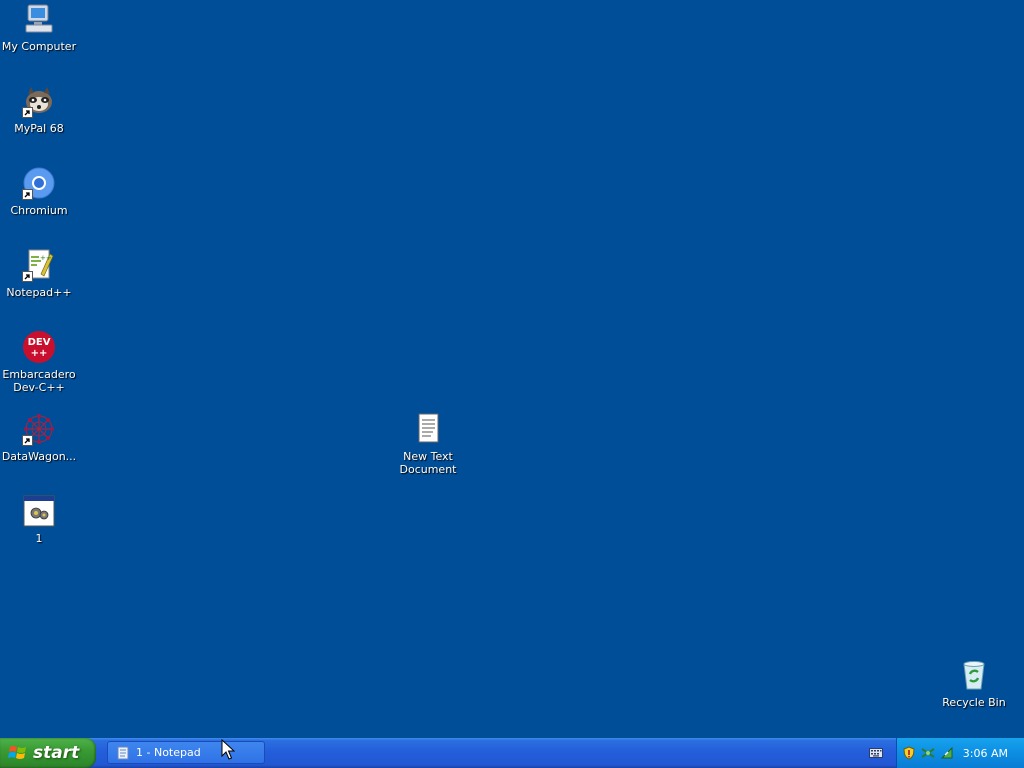 This screenshot has height=768, width=1024. What do you see at coordinates (168, 752) in the screenshot?
I see `taskbar-button-label: 1 - Notepad` at bounding box center [168, 752].